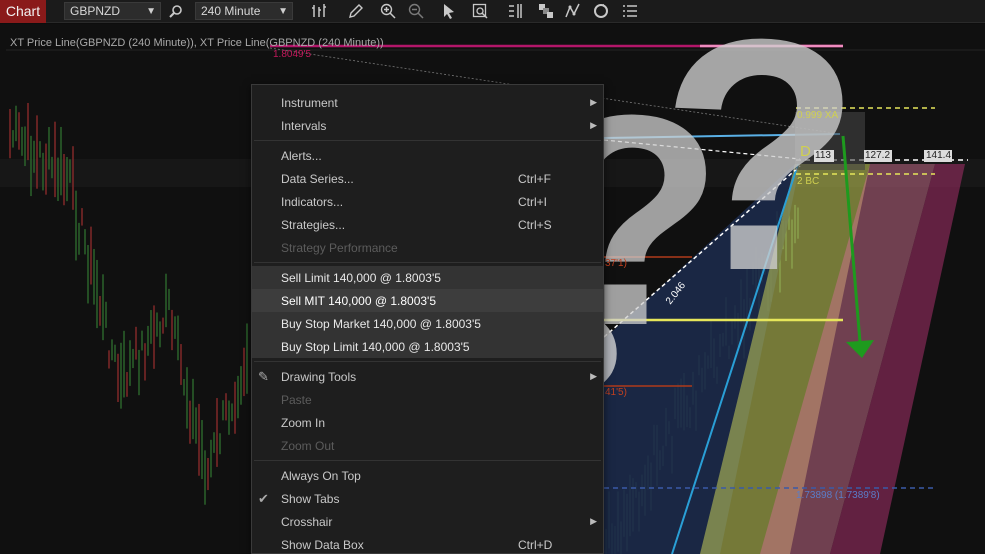 The height and width of the screenshot is (554, 985). Describe the element at coordinates (427, 125) in the screenshot. I see `menu-item-intervals: Intervals ▶` at that location.